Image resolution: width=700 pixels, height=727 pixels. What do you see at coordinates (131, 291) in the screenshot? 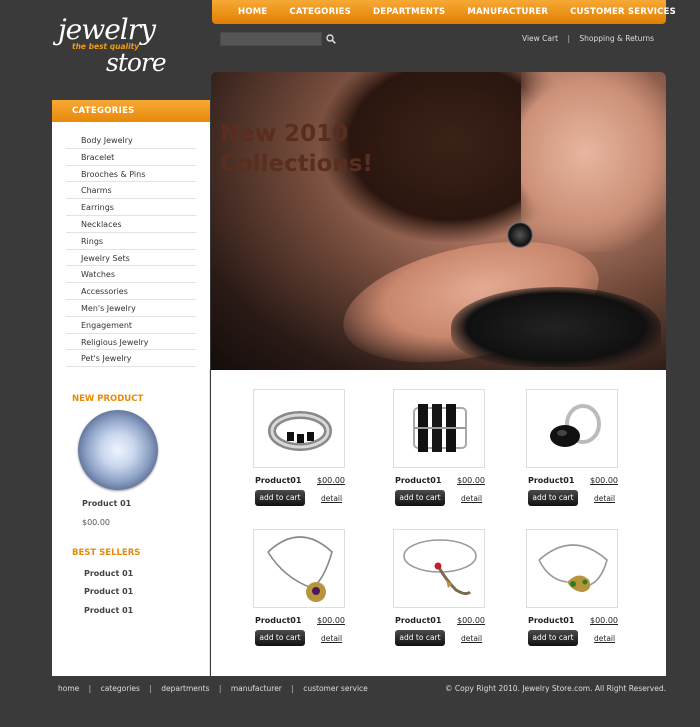
I see `category-item: Accessories` at bounding box center [131, 291].